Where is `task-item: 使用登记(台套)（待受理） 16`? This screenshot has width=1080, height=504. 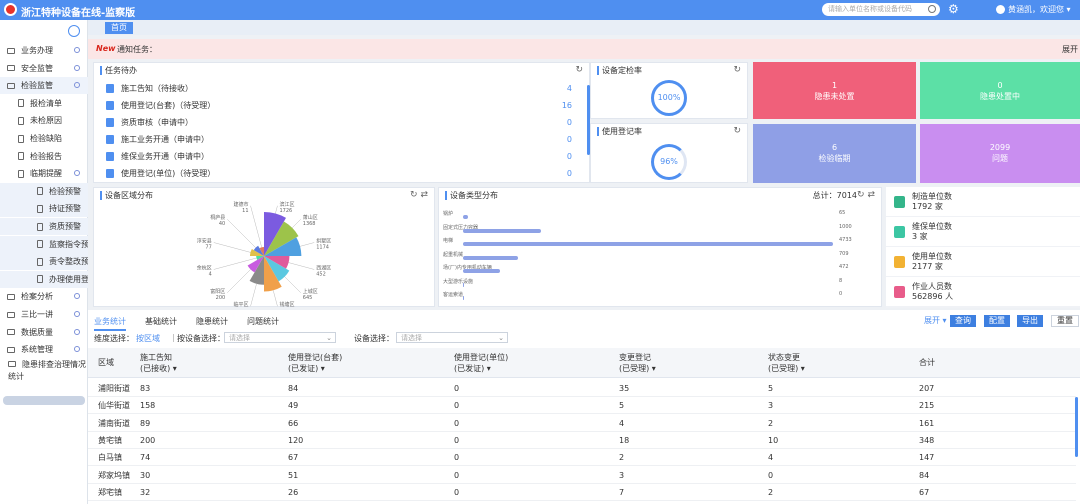
task-item: 使用登记(台套)（待受理） 16 is located at coordinates (344, 106).